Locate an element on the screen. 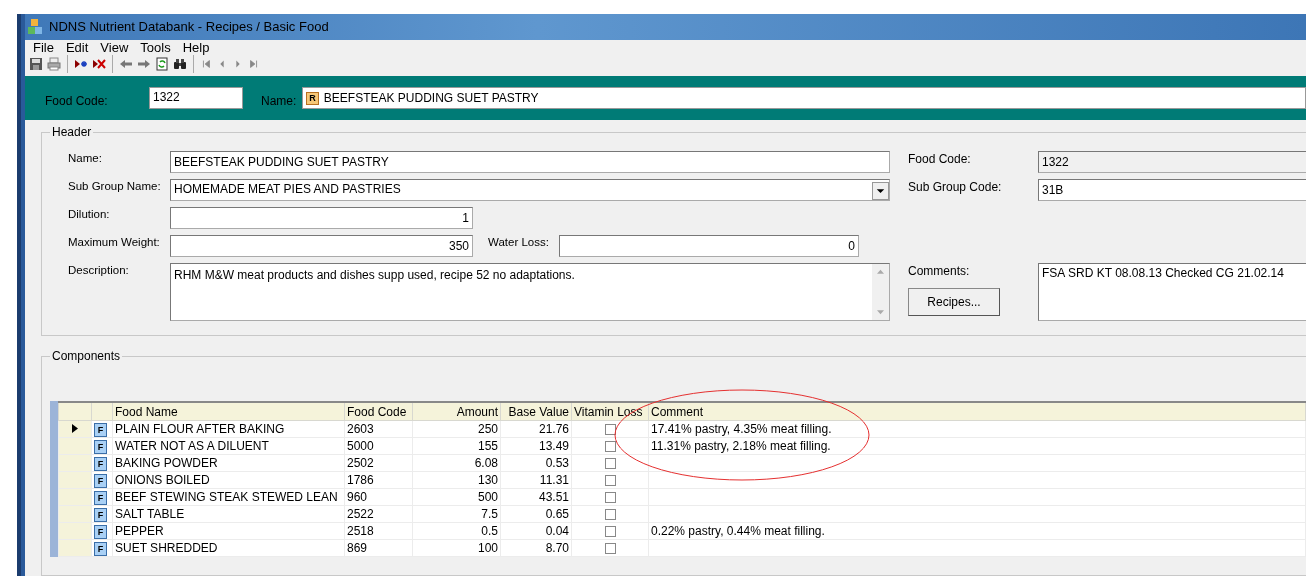 The image size is (1306, 576). field-label: Dilution: is located at coordinates (89, 213).